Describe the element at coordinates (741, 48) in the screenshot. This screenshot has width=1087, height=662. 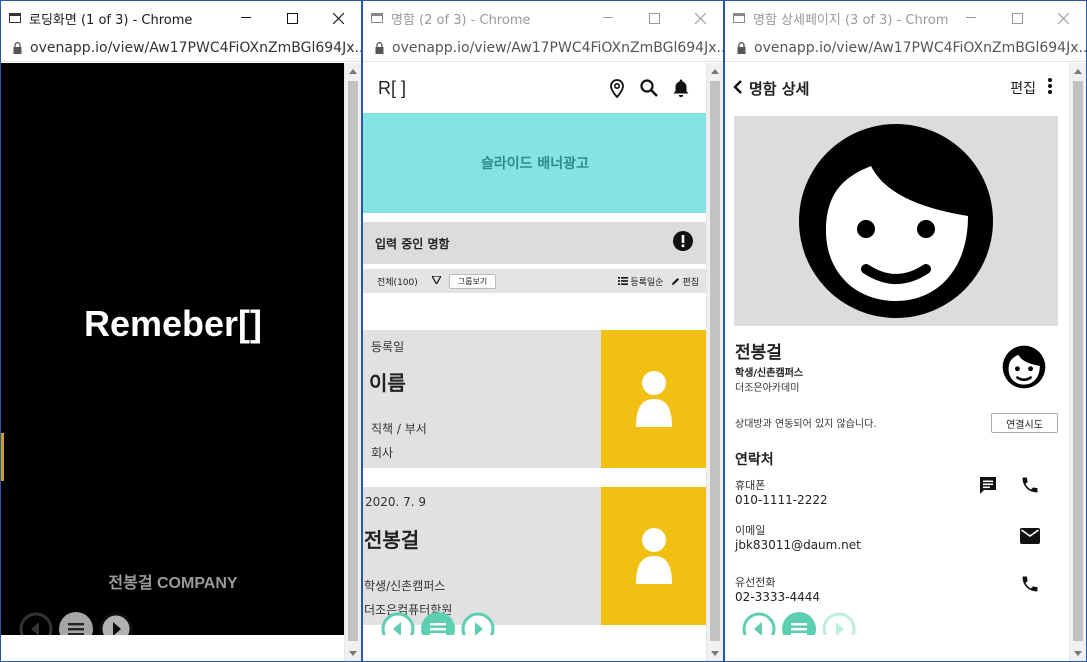
I see `lock-icon` at that location.